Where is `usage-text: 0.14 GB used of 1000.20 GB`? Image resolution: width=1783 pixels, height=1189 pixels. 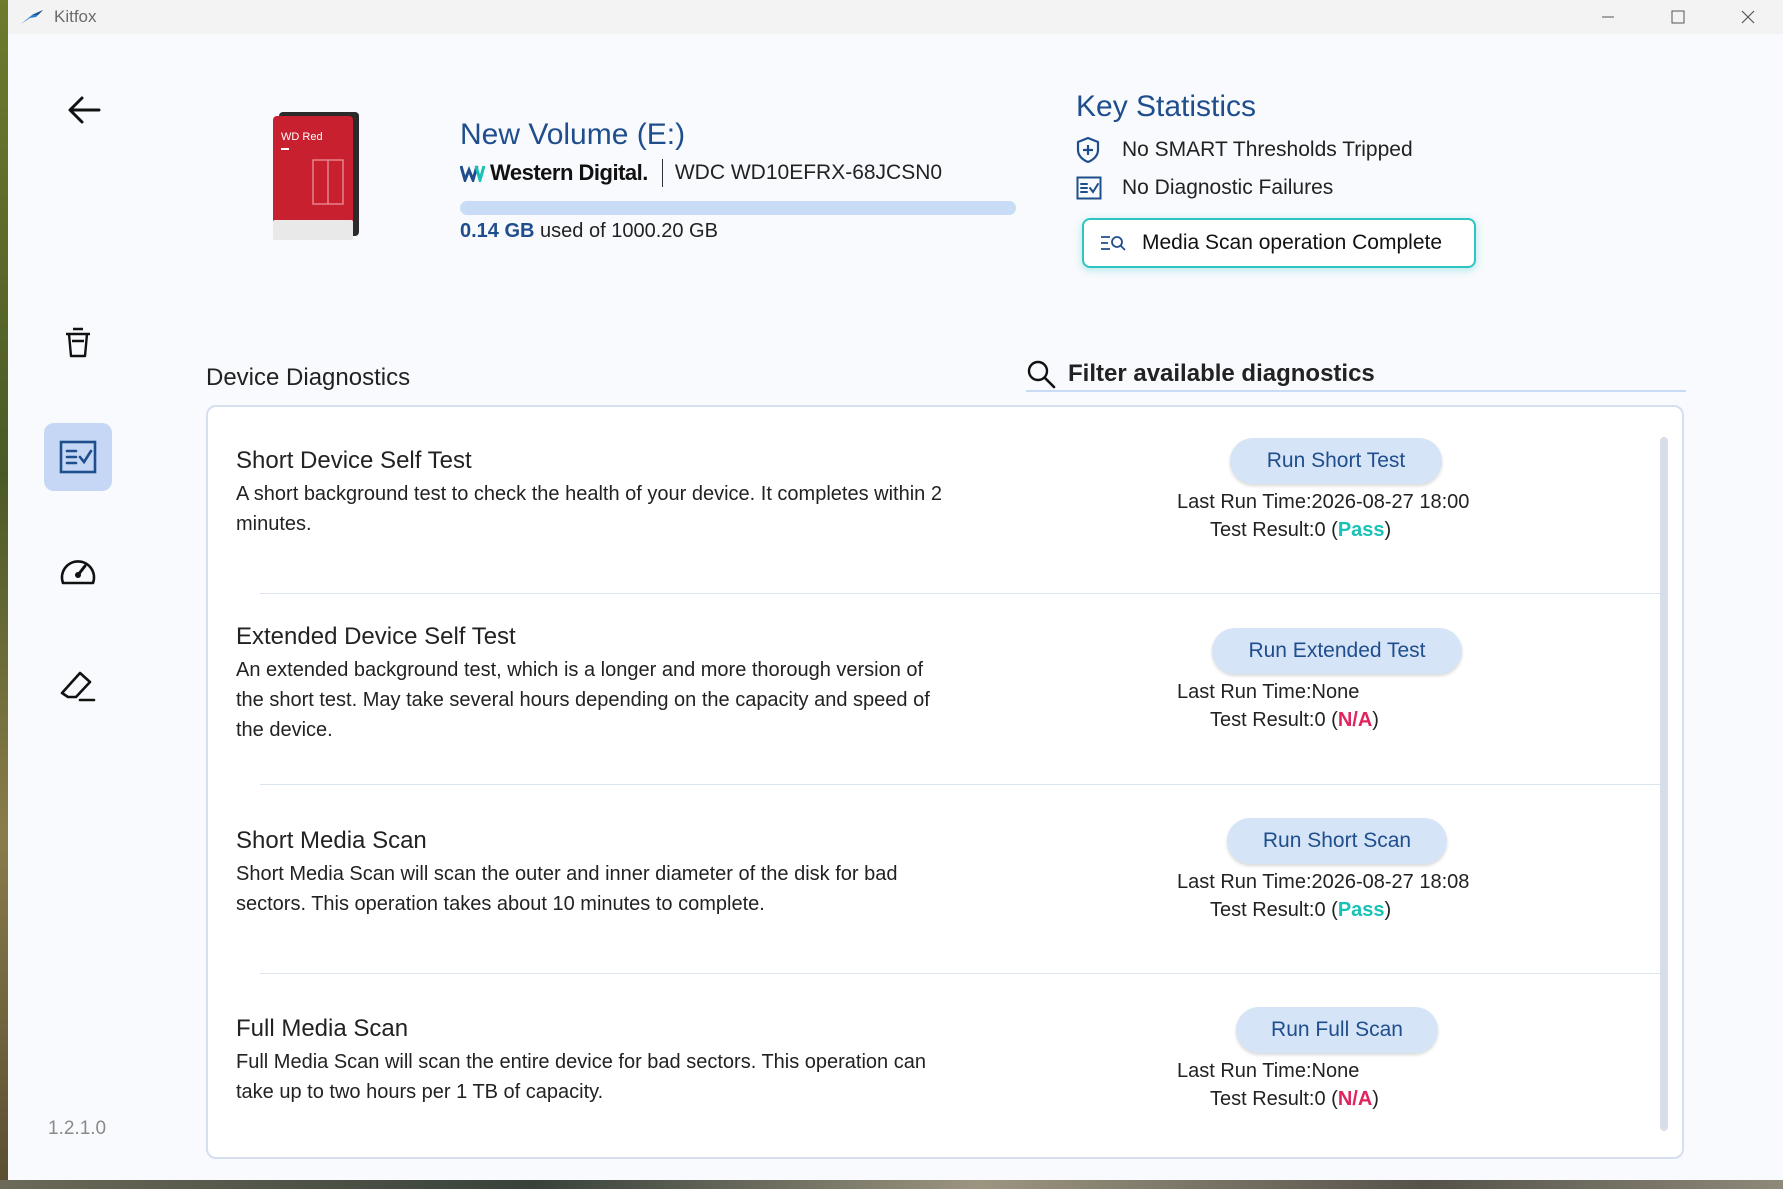 usage-text: 0.14 GB used of 1000.20 GB is located at coordinates (589, 231).